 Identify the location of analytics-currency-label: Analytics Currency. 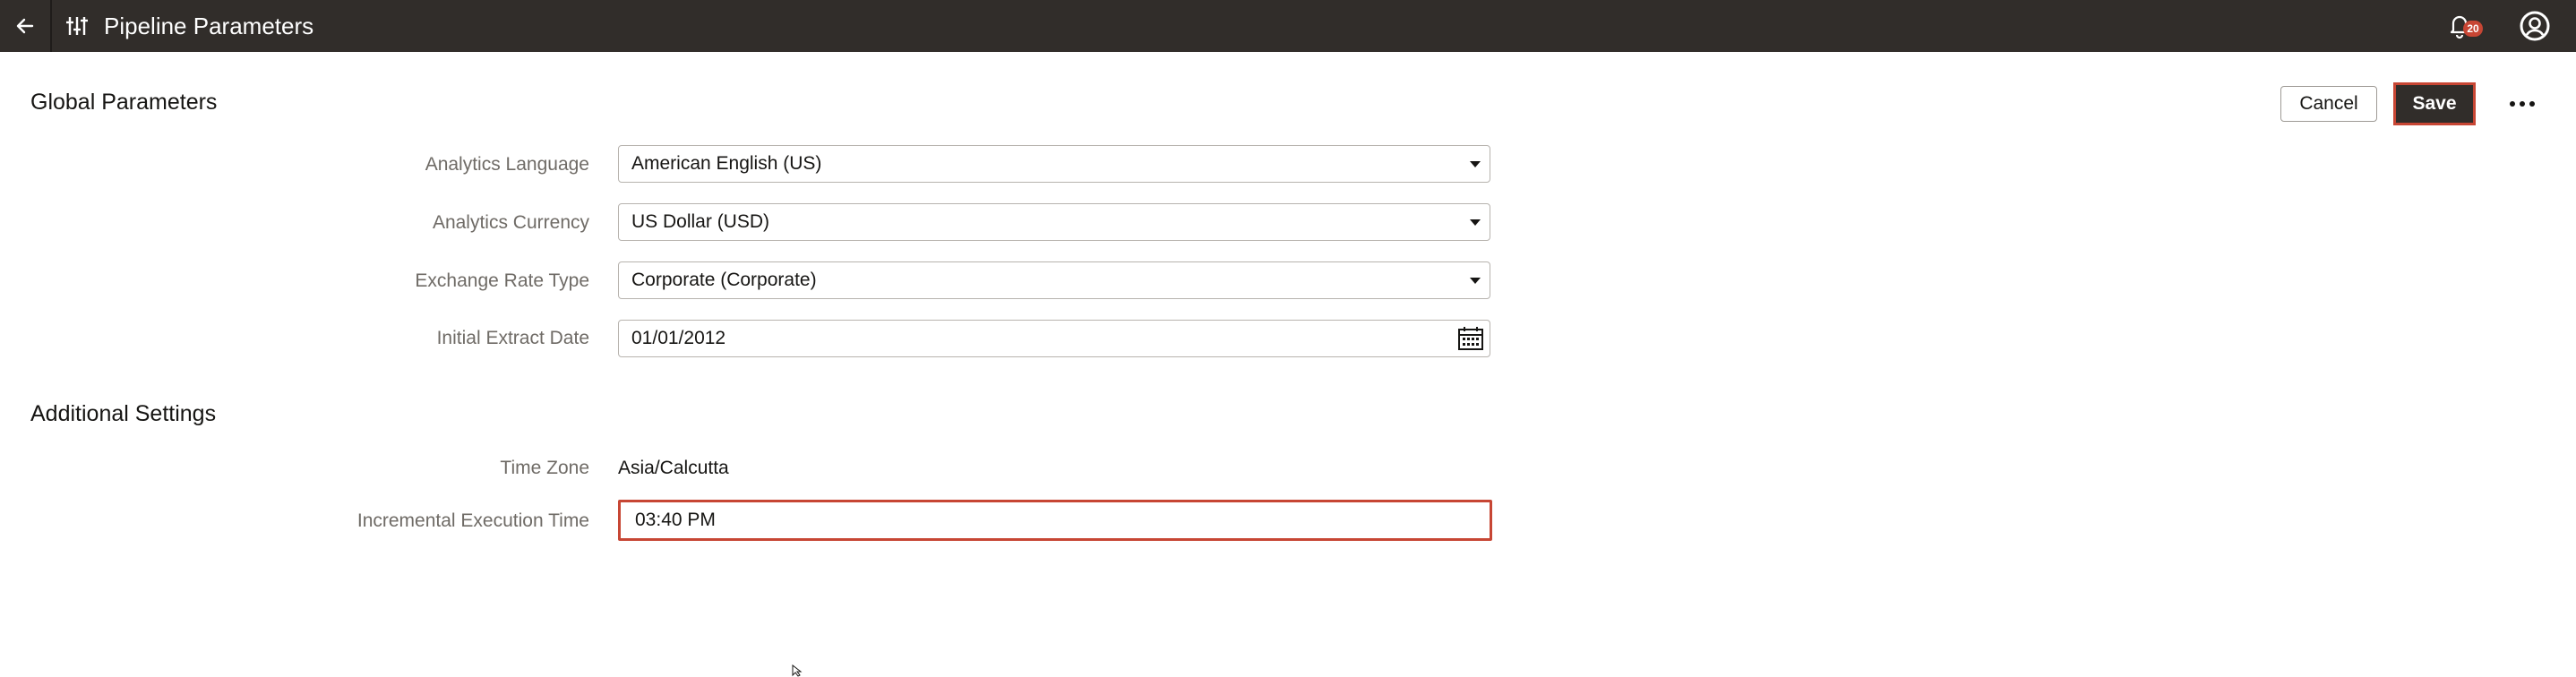
(510, 222).